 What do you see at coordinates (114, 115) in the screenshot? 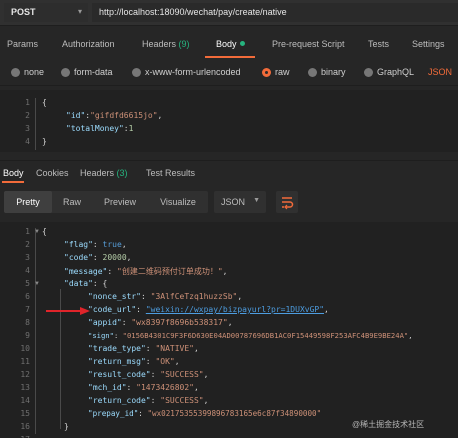
I see `code-line: "id":"gifdfd6615jo",` at bounding box center [114, 115].